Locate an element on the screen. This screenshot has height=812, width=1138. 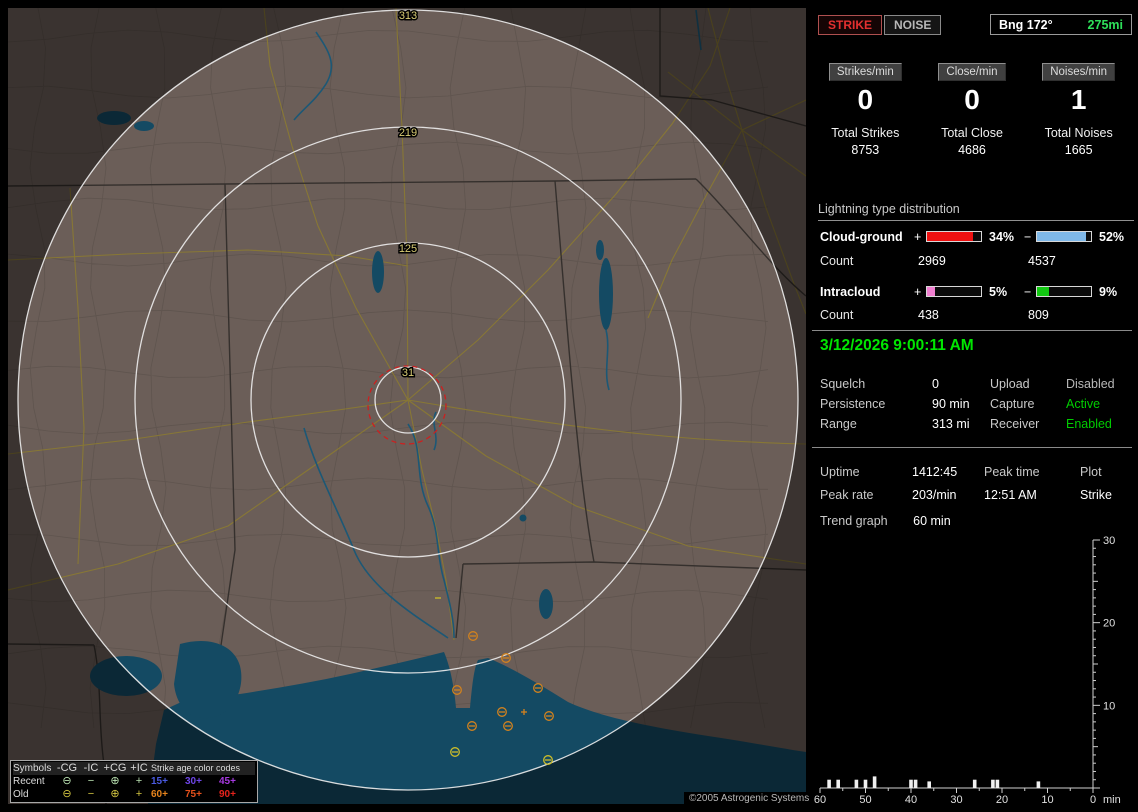
noises-per-min-column: Noises/min 1 Total Noises 1665 is located at coordinates (1078, 109).